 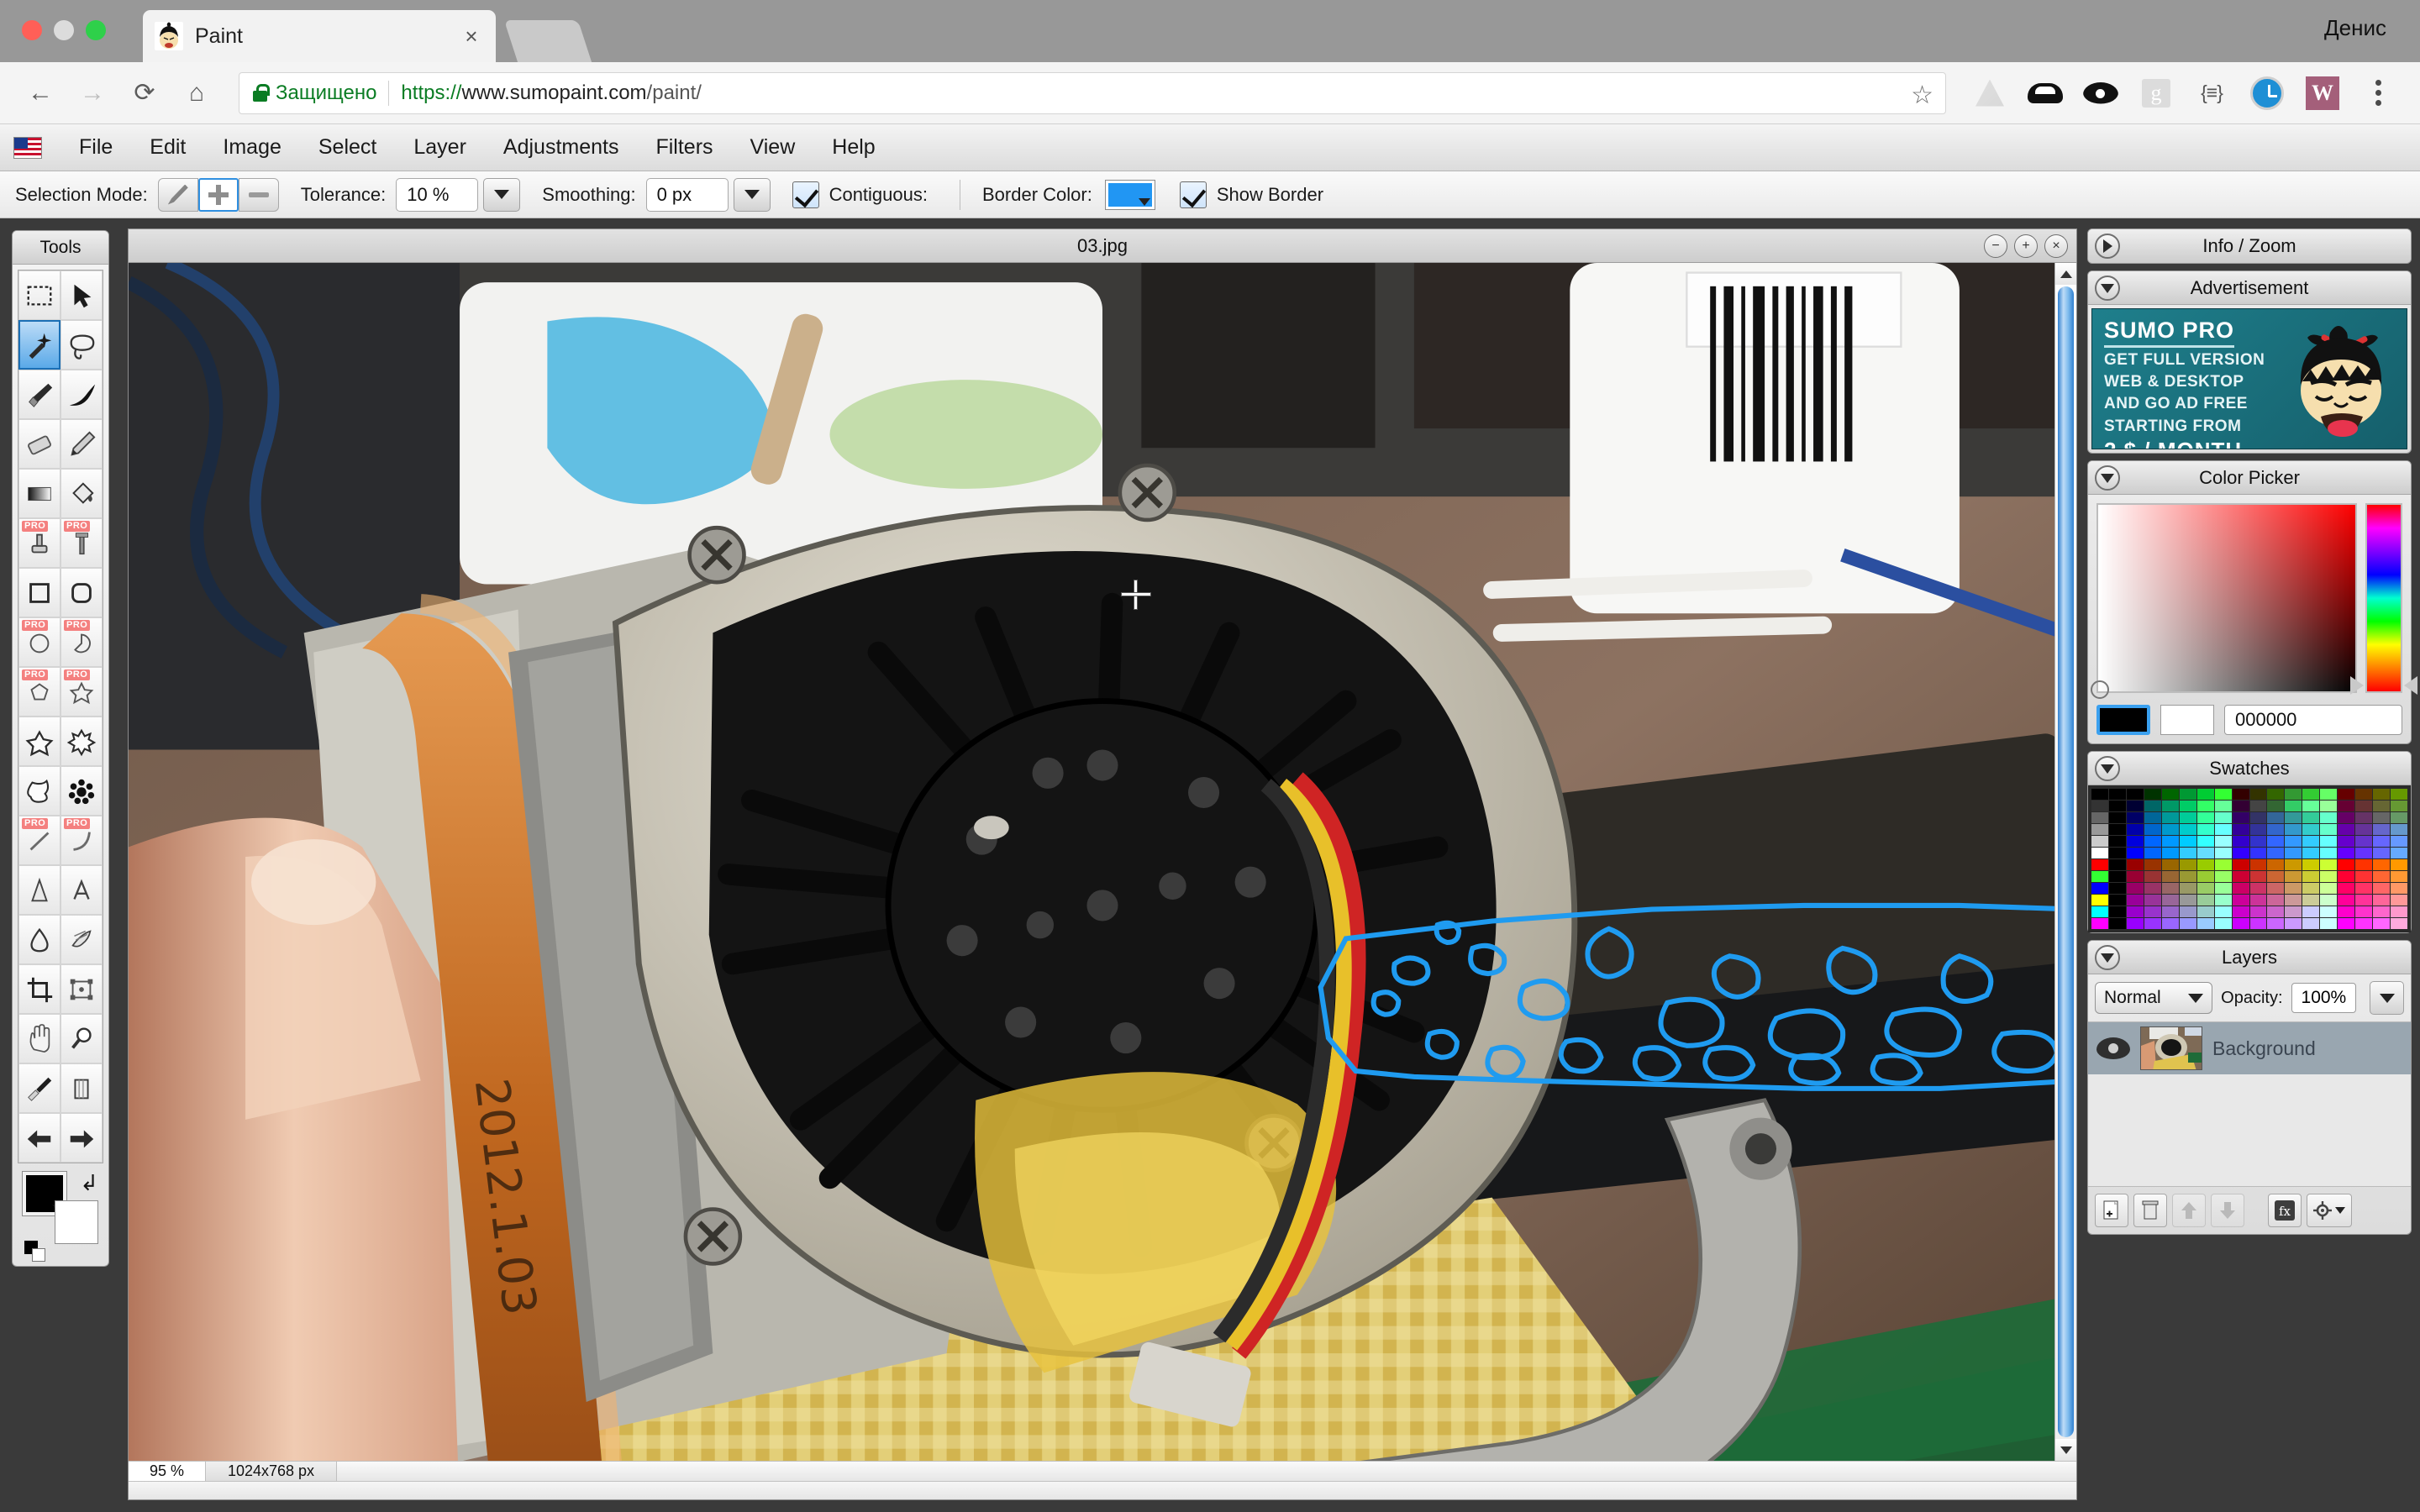 I want to click on show-border-checkbox, so click(x=1193, y=194).